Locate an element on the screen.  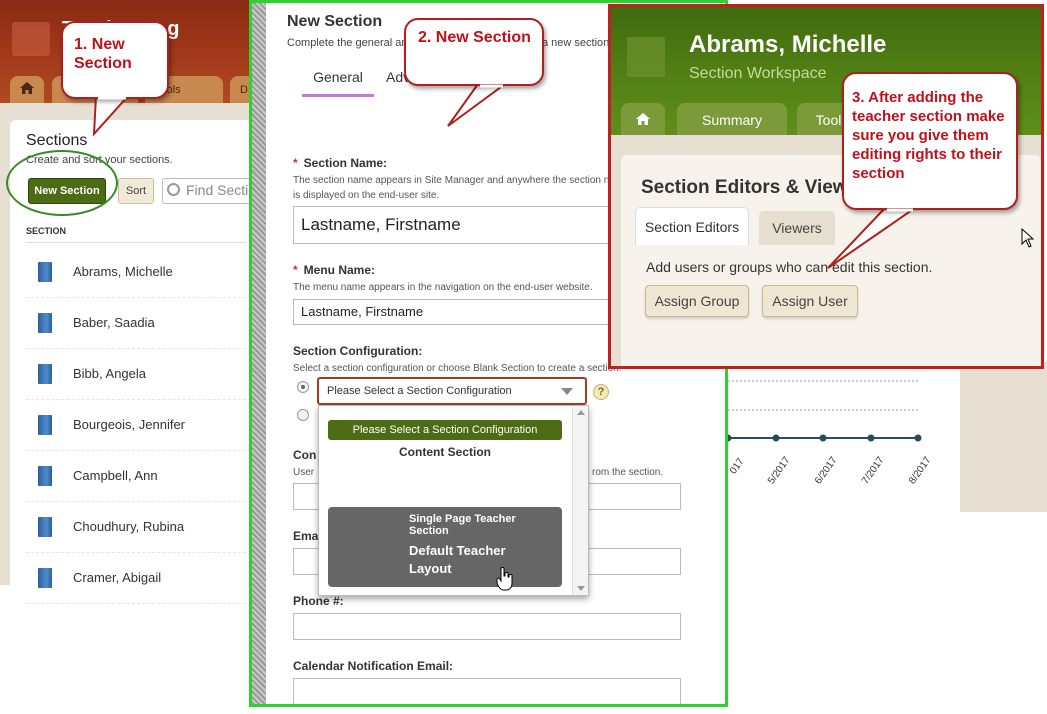
section-name: Abrams, Michelle is located at coordinates (123, 271).